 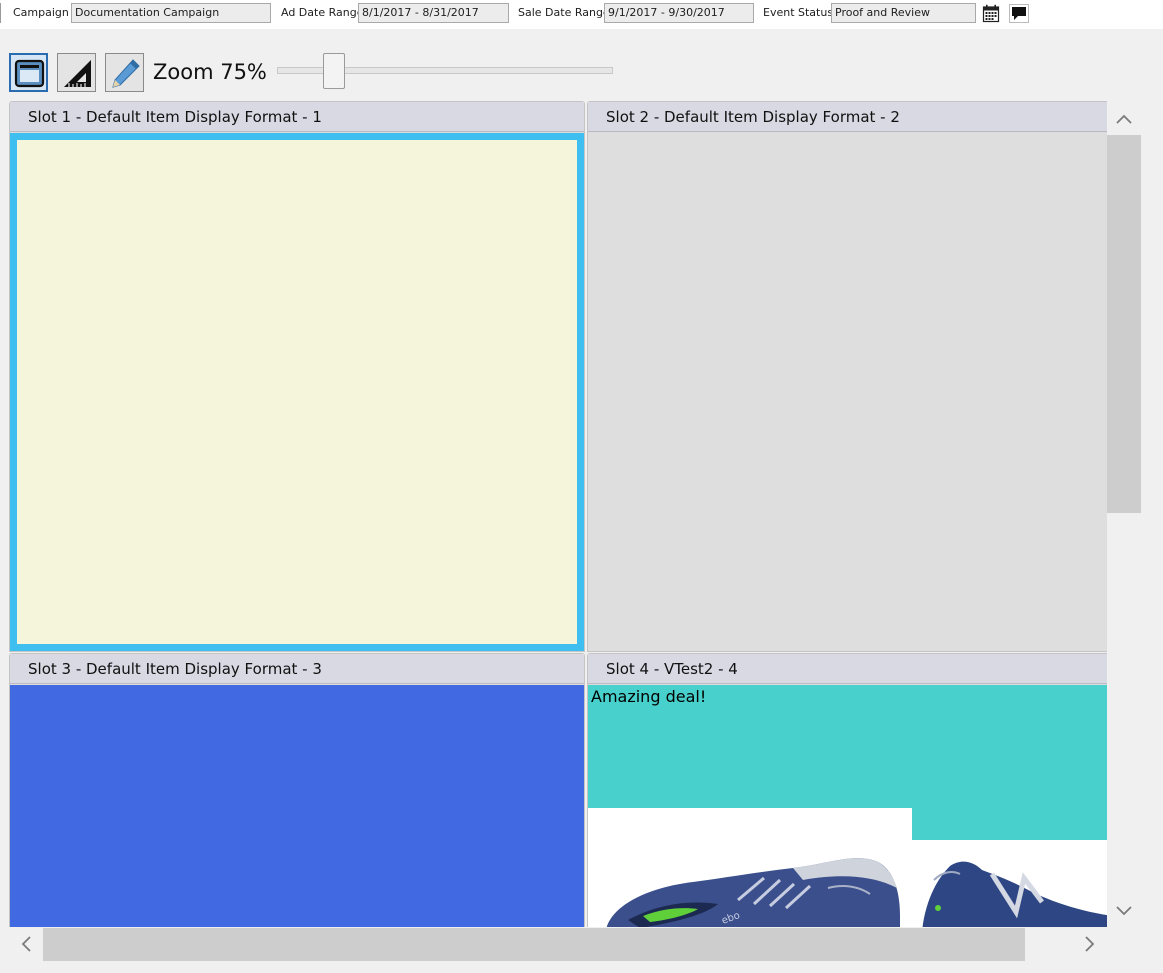 I want to click on ad-date-range-label: Ad Date Range, so click(x=322, y=12).